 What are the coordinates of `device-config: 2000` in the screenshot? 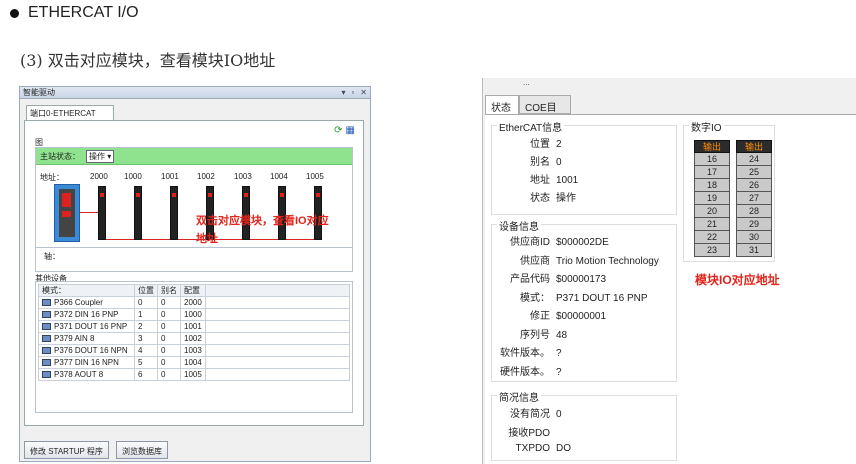 It's located at (193, 302).